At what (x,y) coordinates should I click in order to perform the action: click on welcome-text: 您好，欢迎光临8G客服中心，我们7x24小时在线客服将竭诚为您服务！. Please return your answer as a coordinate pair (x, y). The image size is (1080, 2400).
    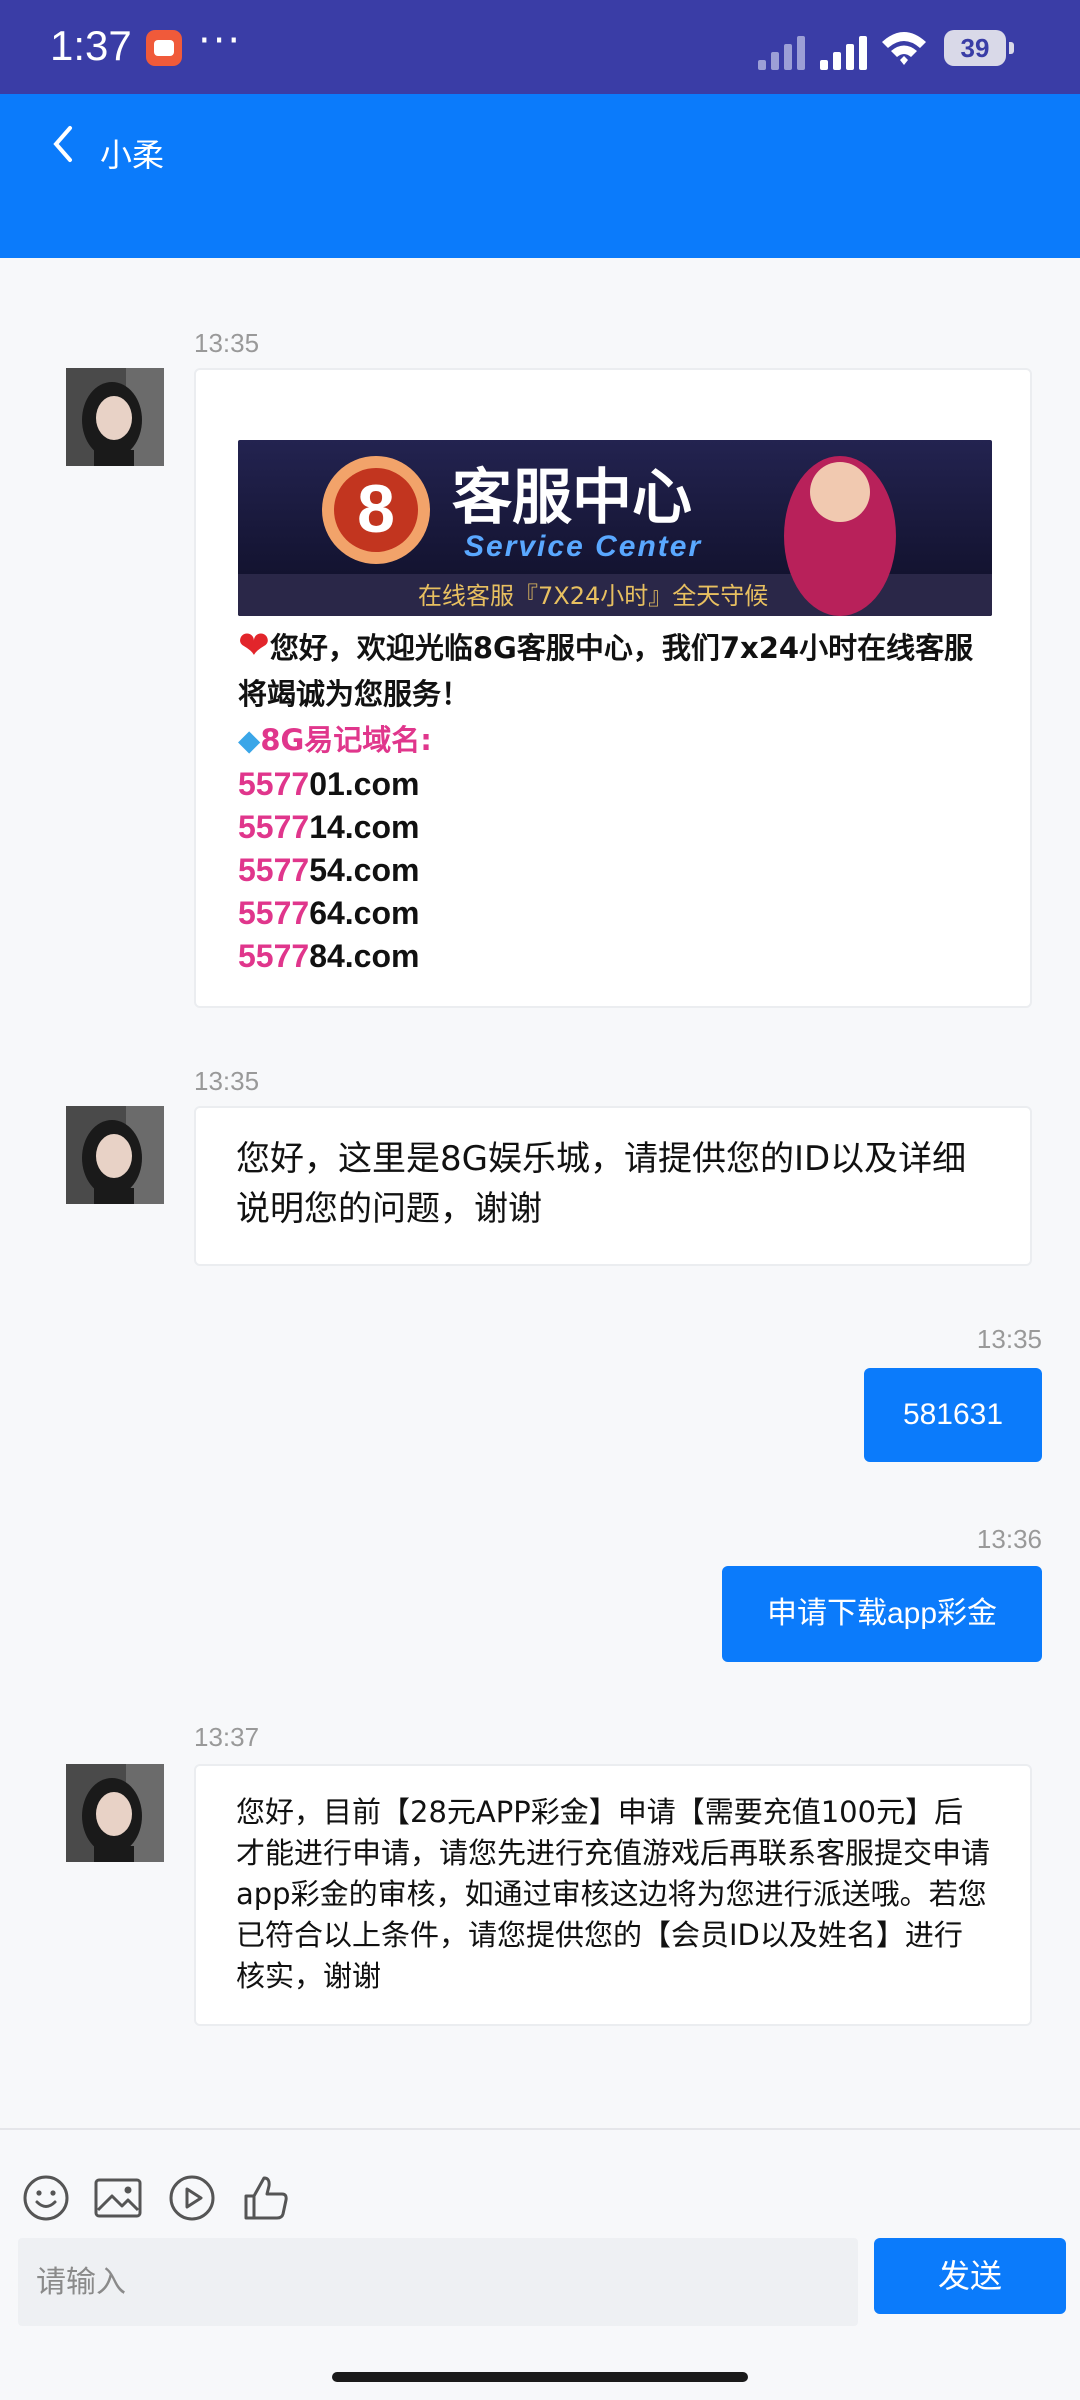
    Looking at the image, I should click on (606, 671).